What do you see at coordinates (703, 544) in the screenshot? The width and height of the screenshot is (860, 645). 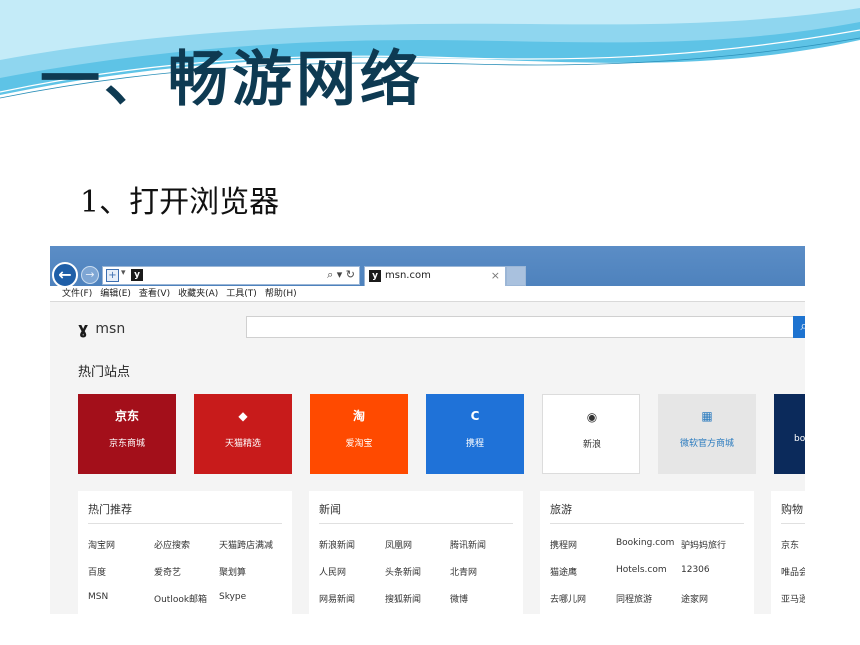 I see `site-link: 驴妈妈旅行` at bounding box center [703, 544].